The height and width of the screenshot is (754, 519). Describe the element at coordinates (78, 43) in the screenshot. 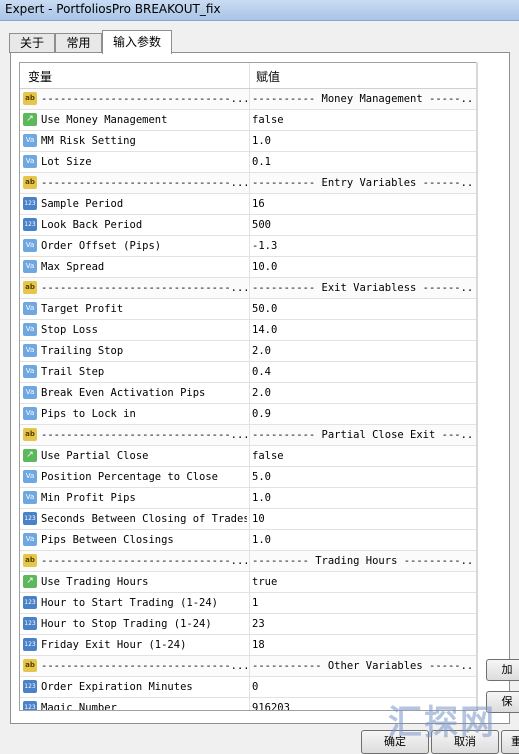

I see `tab-common: 常用` at that location.